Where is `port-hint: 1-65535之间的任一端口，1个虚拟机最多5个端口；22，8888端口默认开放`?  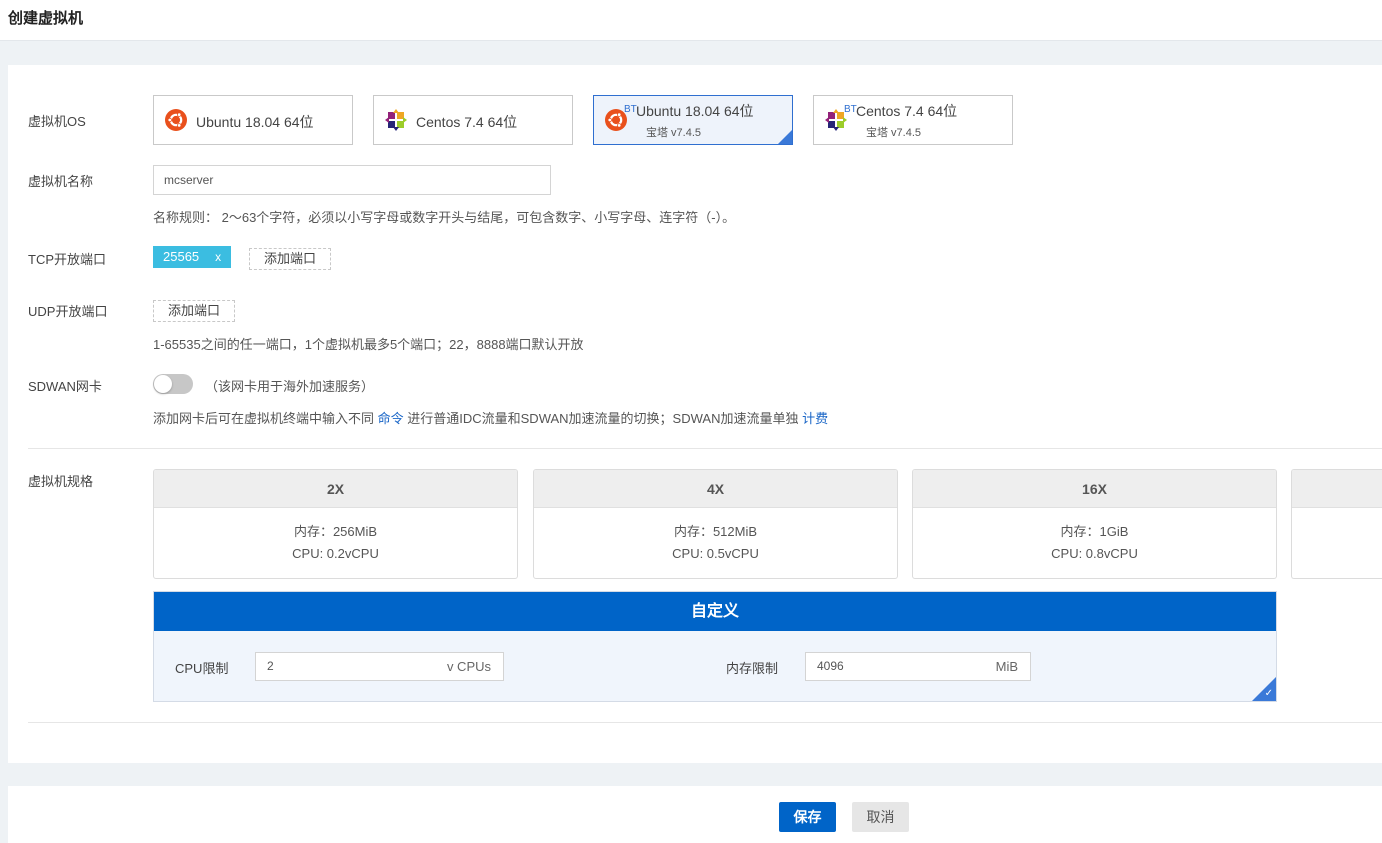 port-hint: 1-65535之间的任一端口，1个虚拟机最多5个端口；22，8888端口默认开放 is located at coordinates (368, 344).